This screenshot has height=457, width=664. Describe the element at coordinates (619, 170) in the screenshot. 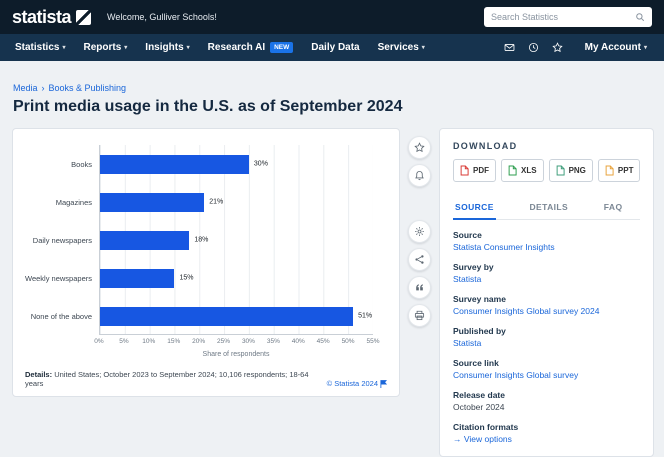

I see `download-ppt-button: PPT` at that location.